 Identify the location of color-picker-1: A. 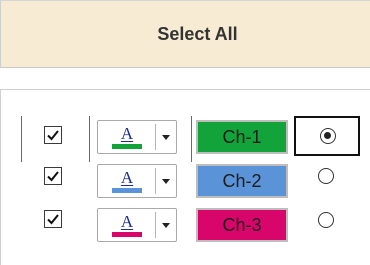
(137, 137).